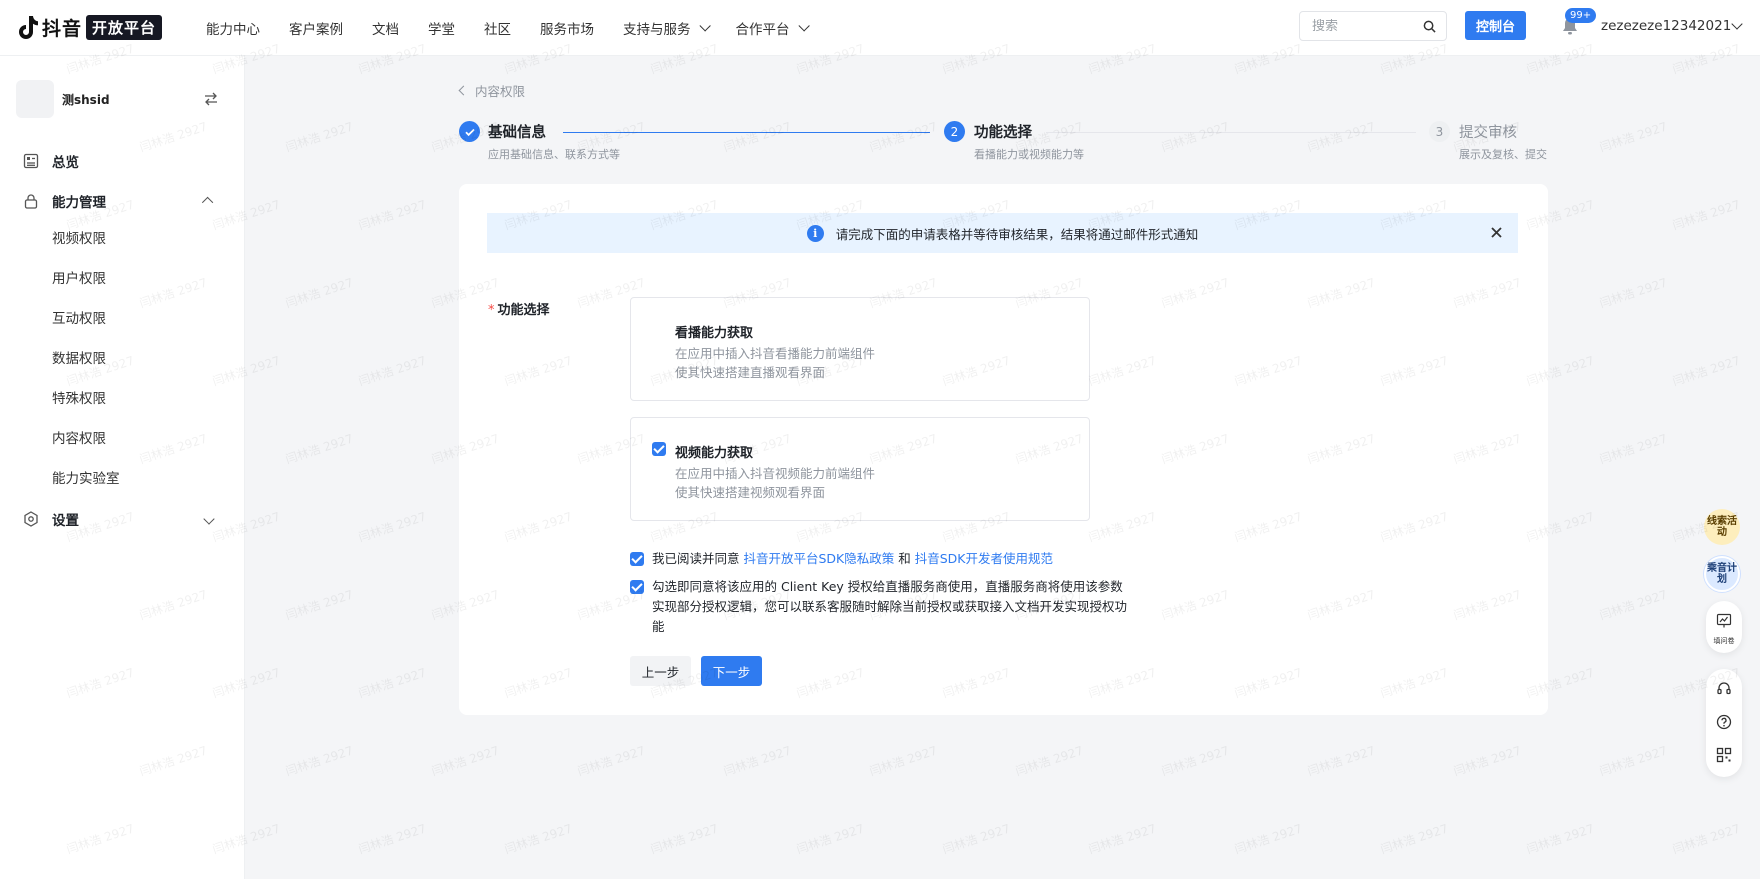 The width and height of the screenshot is (1760, 879). What do you see at coordinates (696, 558) in the screenshot?
I see `agreement-prefix: 我已阅读并同意` at bounding box center [696, 558].